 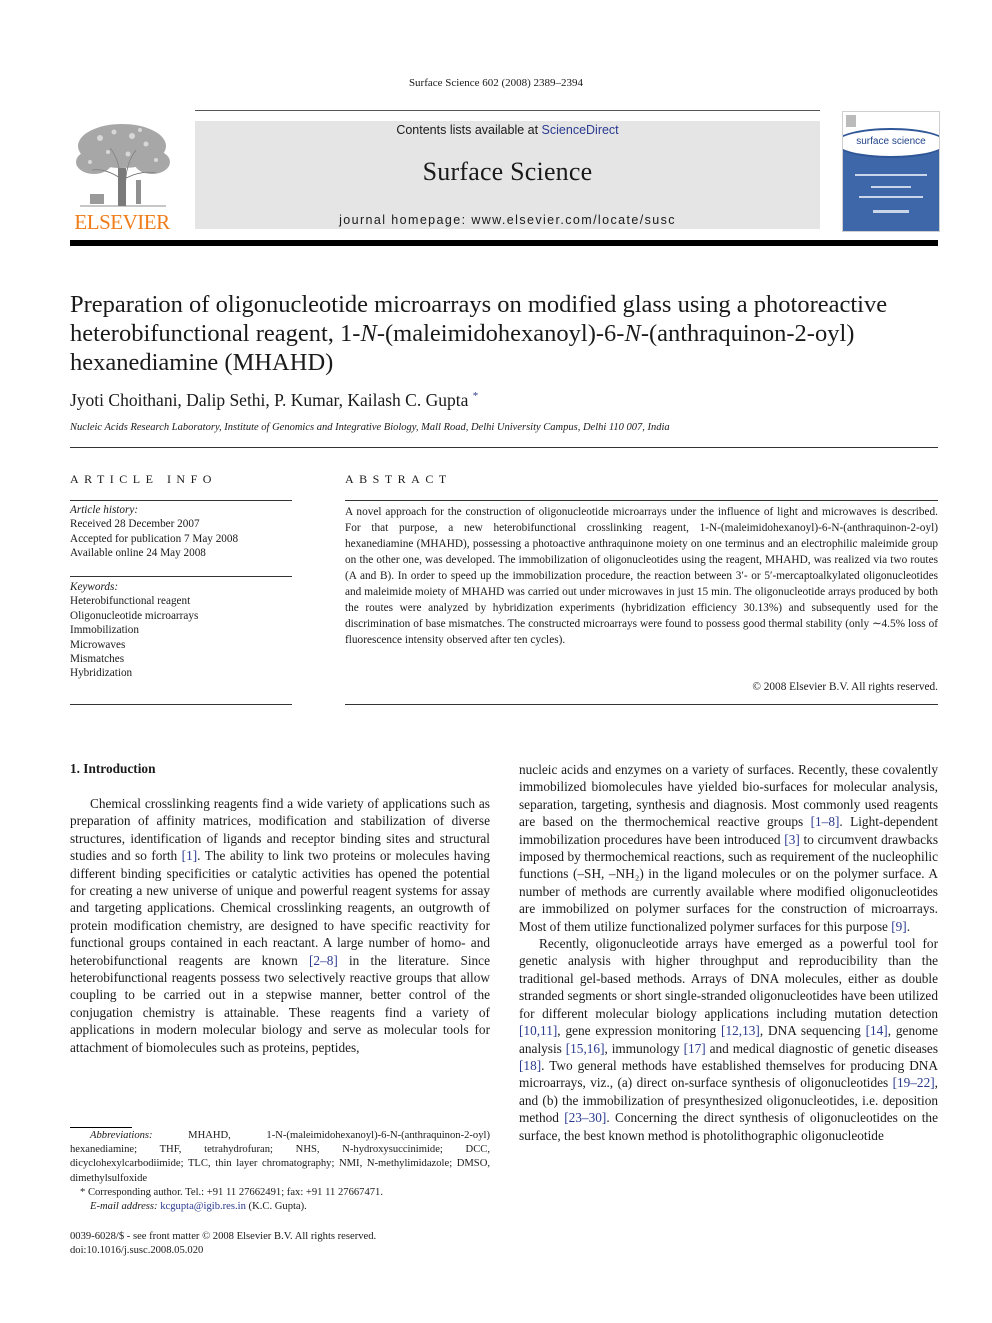 What do you see at coordinates (914, 1082) in the screenshot?
I see `citation-link: [19–22]` at bounding box center [914, 1082].